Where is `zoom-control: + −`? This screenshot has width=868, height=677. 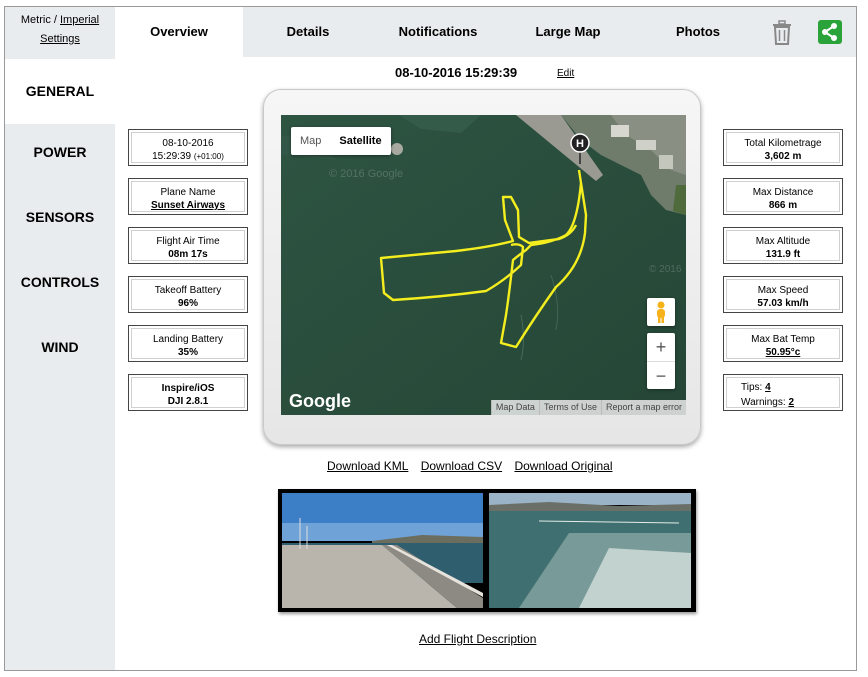
zoom-control: + − is located at coordinates (661, 361).